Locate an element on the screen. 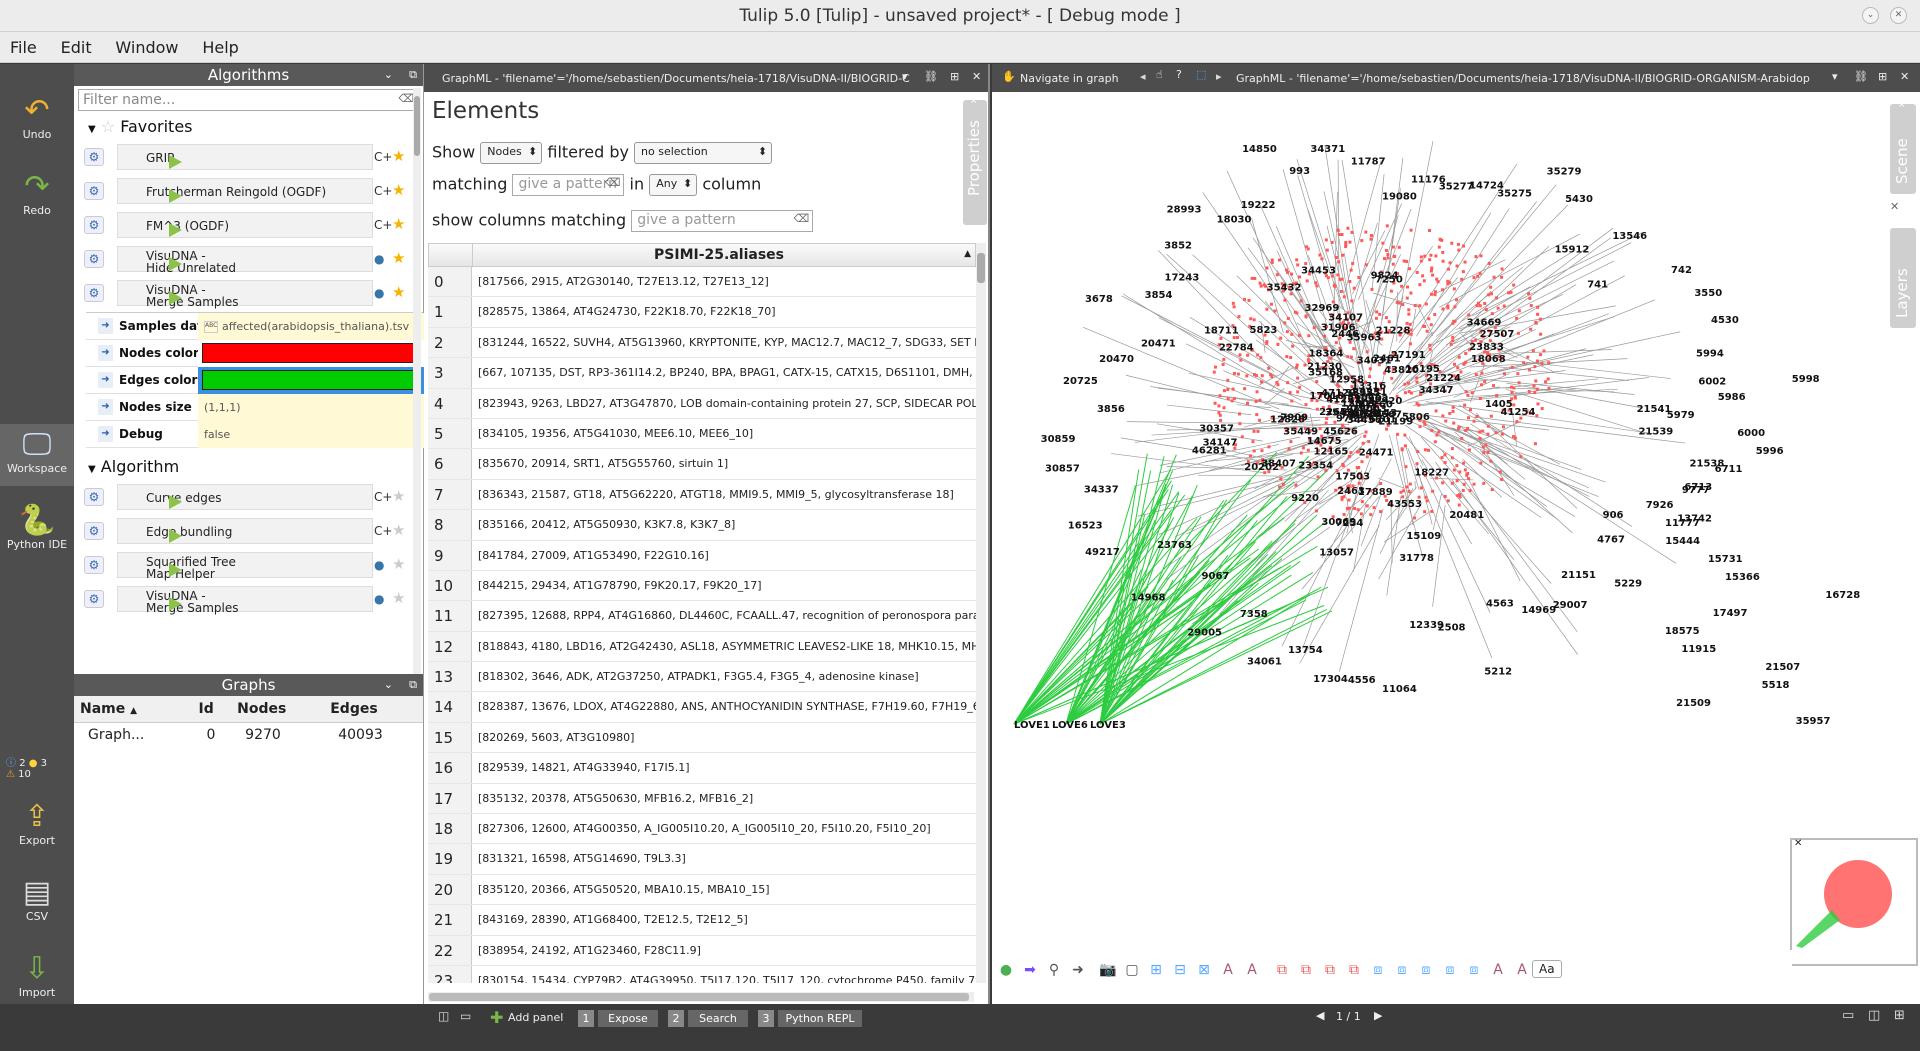 Image resolution: width=1920 pixels, height=1051 pixels. layout-icon-1: ⊞ is located at coordinates (1156, 971).